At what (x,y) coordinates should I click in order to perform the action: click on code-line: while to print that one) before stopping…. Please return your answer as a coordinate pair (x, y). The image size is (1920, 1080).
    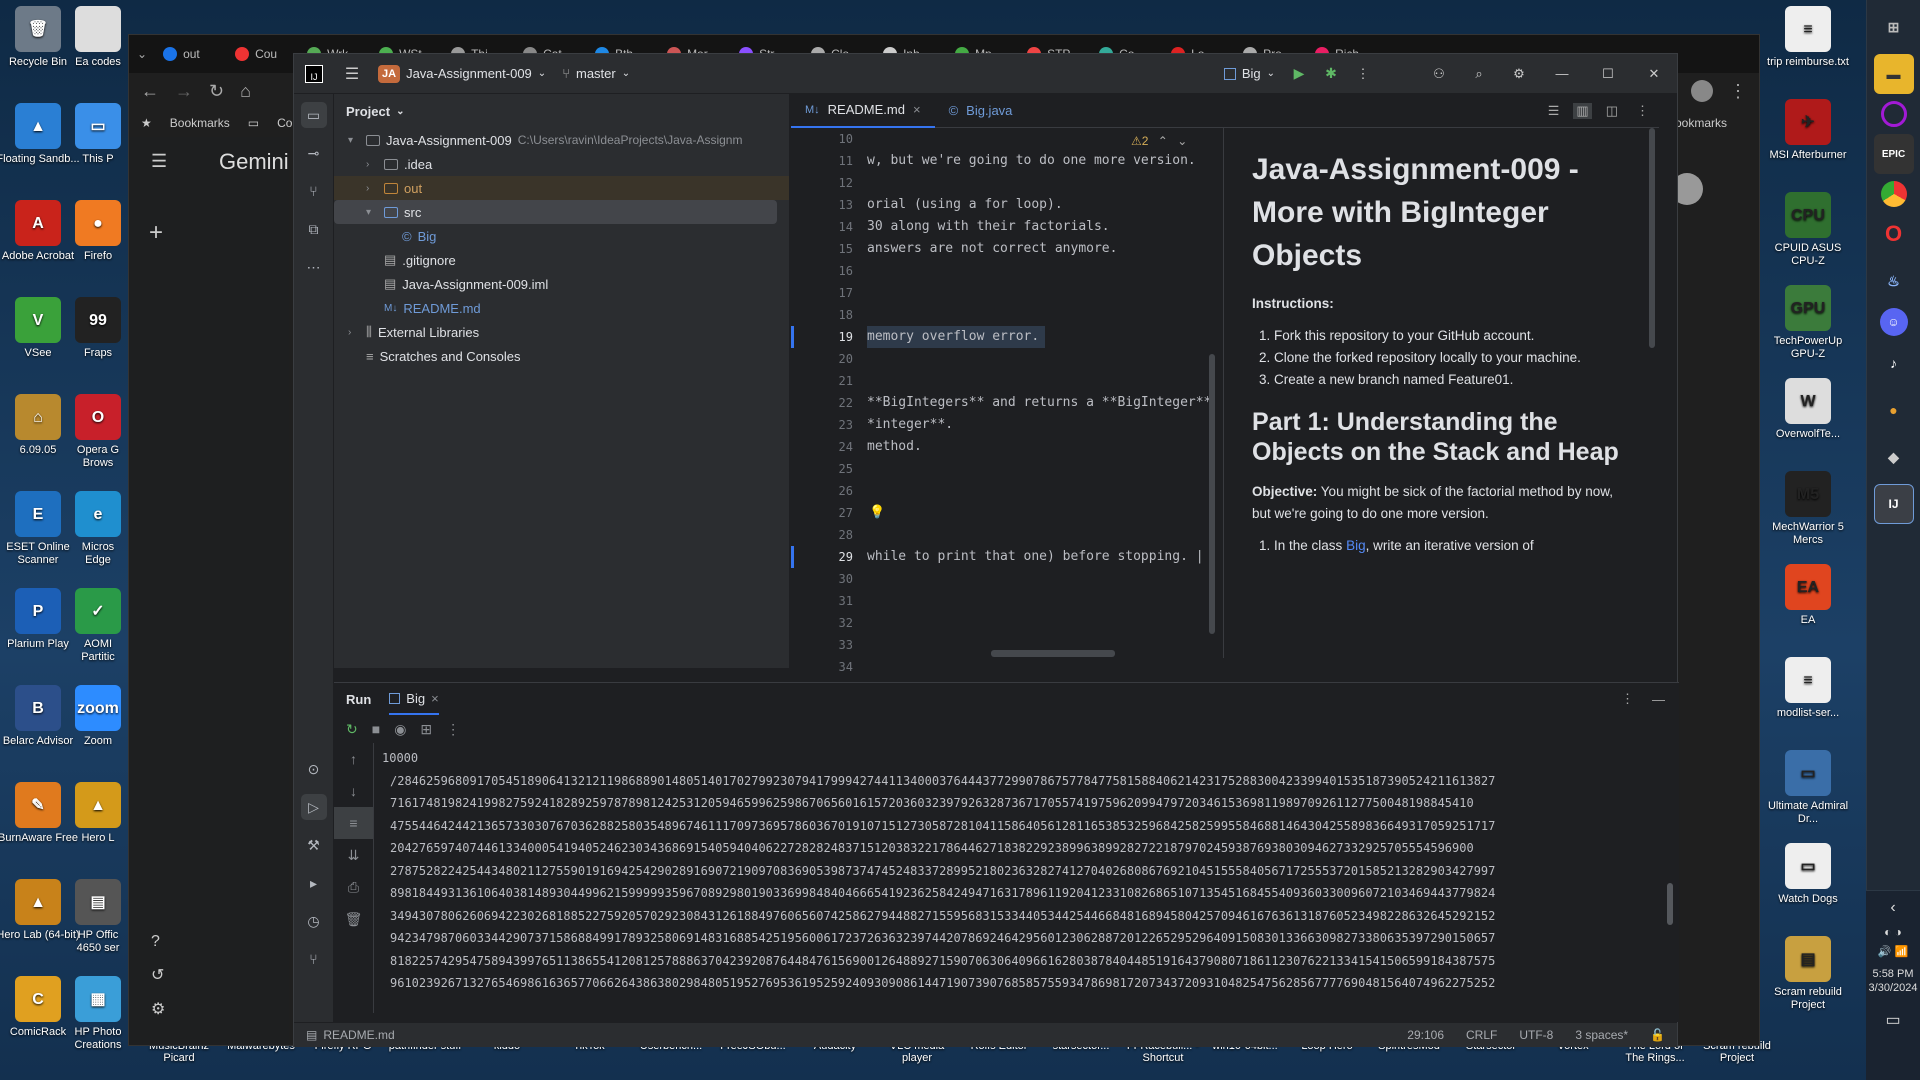
    Looking at the image, I should click on (1044, 557).